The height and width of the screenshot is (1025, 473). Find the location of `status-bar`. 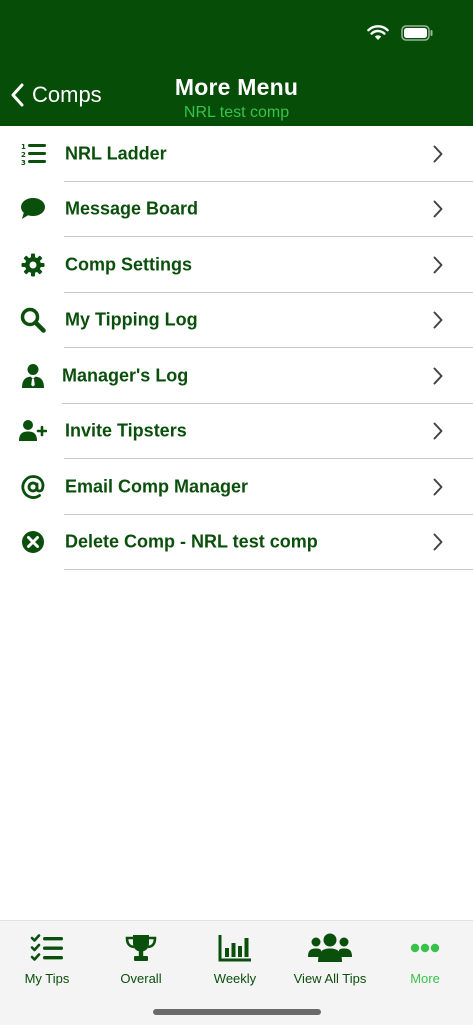

status-bar is located at coordinates (400, 33).